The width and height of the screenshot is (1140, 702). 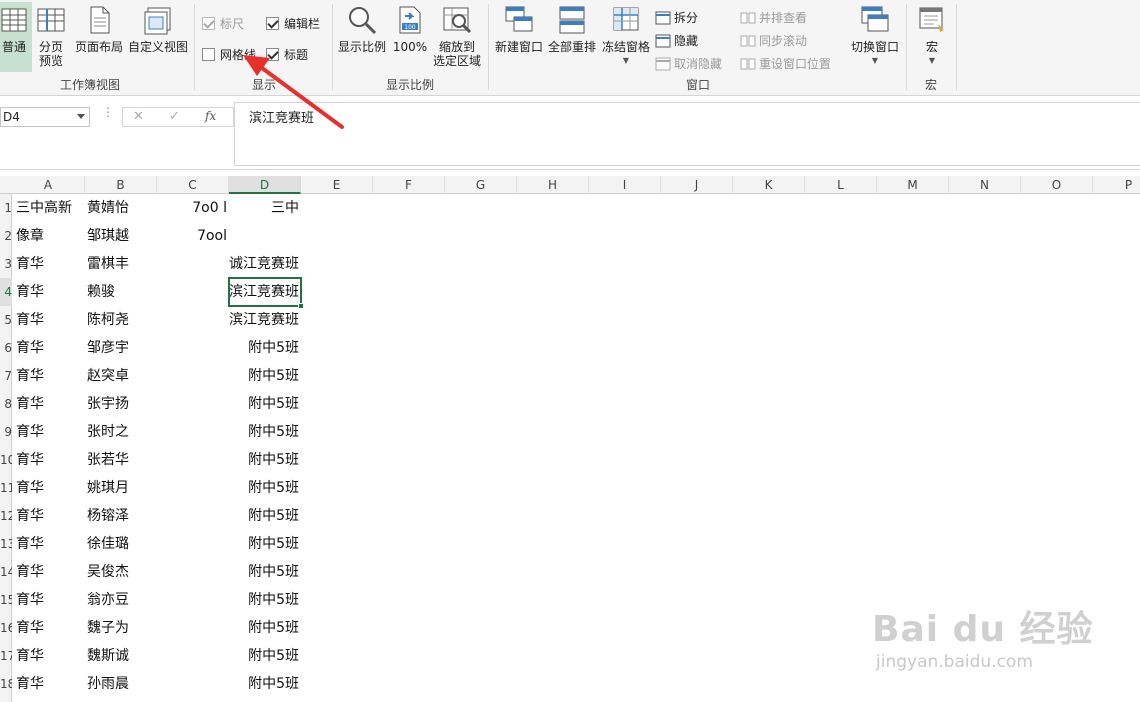 What do you see at coordinates (6, 264) in the screenshot?
I see `row-header: 3` at bounding box center [6, 264].